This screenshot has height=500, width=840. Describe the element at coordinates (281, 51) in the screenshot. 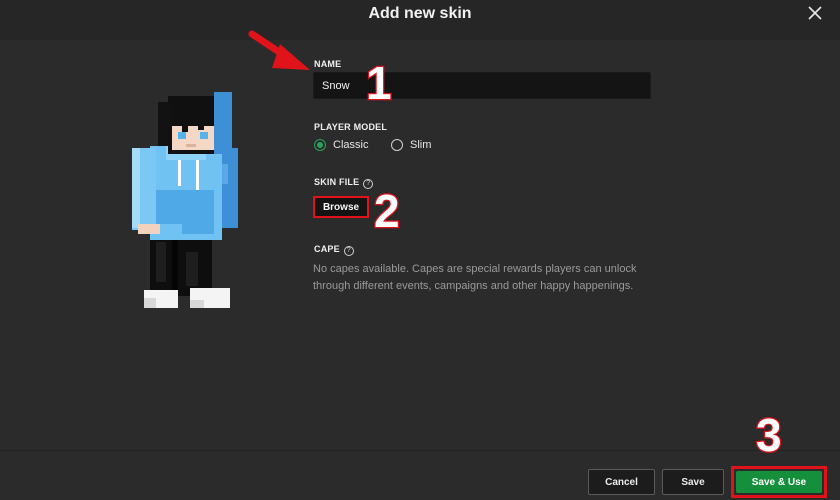

I see `arrow-icon` at that location.